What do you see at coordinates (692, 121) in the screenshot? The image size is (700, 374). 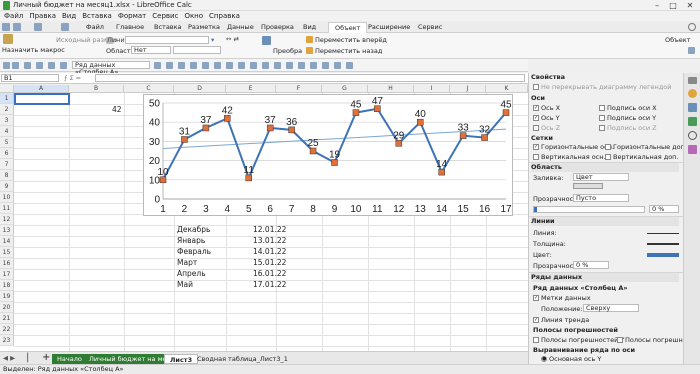 I see `gallery-icon` at bounding box center [692, 121].